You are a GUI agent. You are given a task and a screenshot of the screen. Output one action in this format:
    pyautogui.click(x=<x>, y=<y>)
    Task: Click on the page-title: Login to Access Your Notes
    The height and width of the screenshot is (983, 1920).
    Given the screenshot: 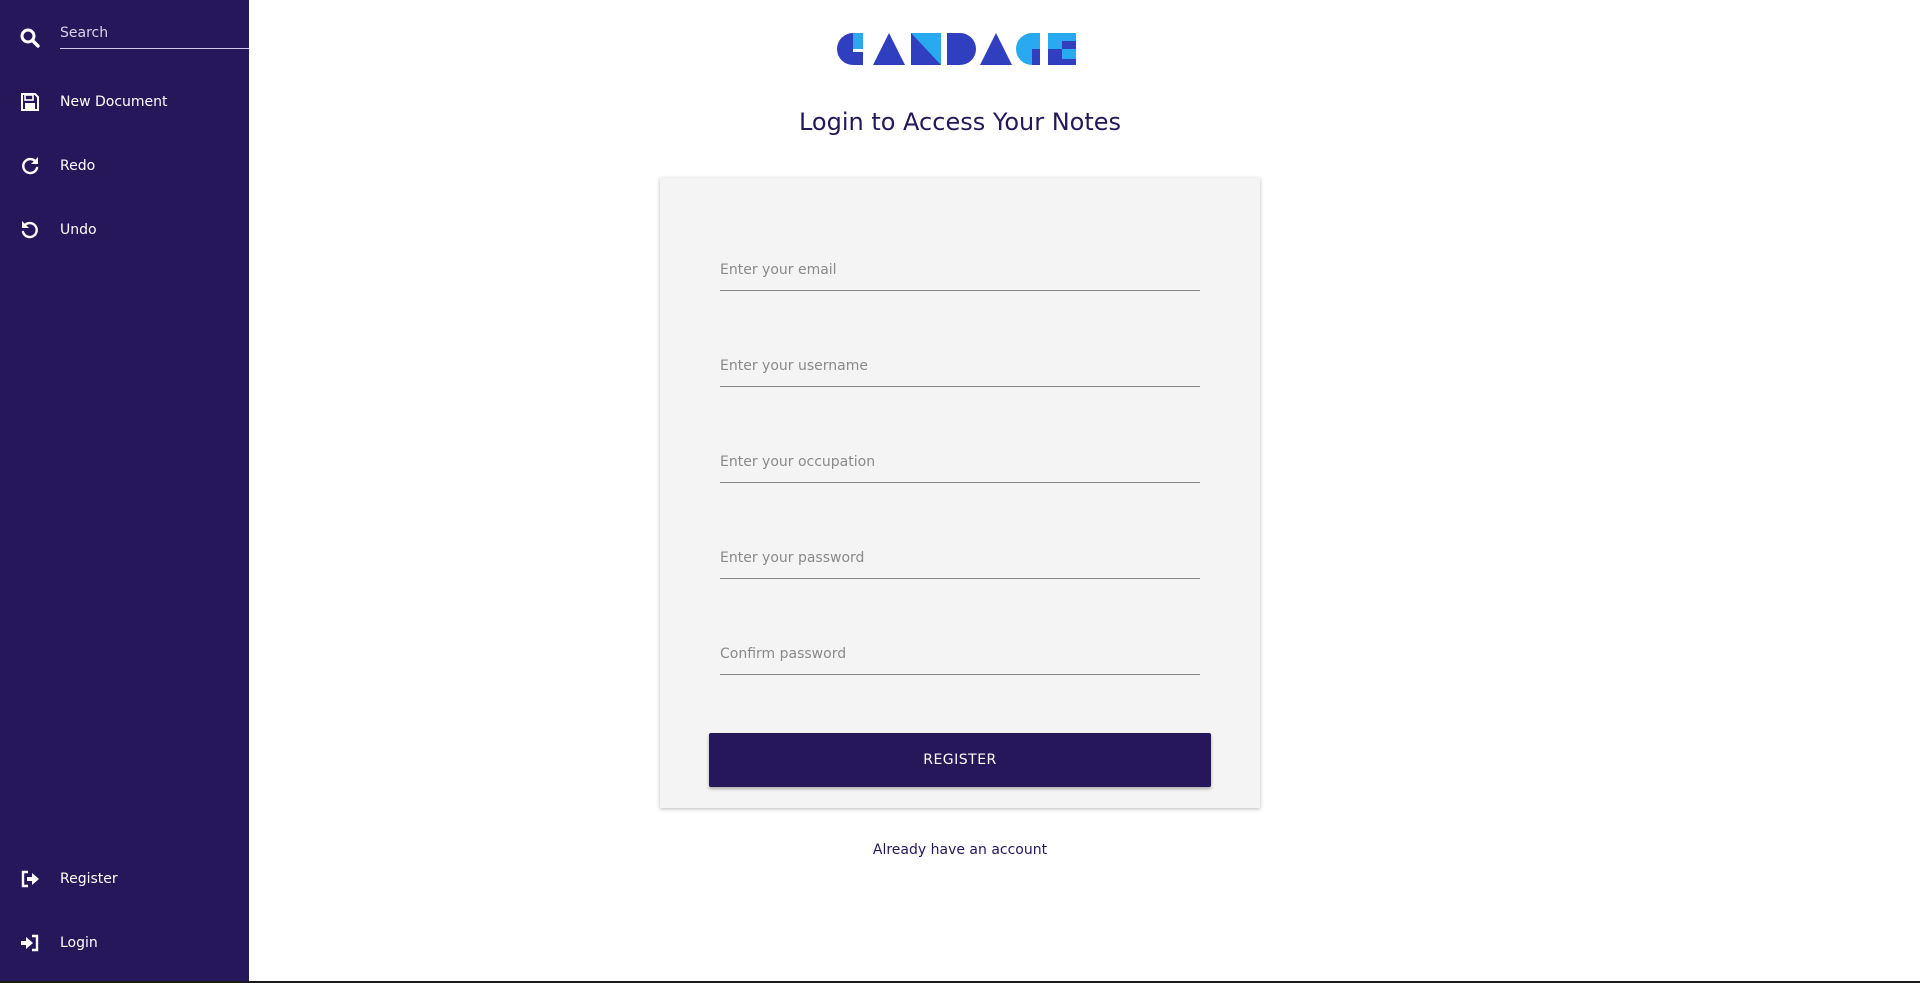 What is the action you would take?
    pyautogui.click(x=960, y=122)
    